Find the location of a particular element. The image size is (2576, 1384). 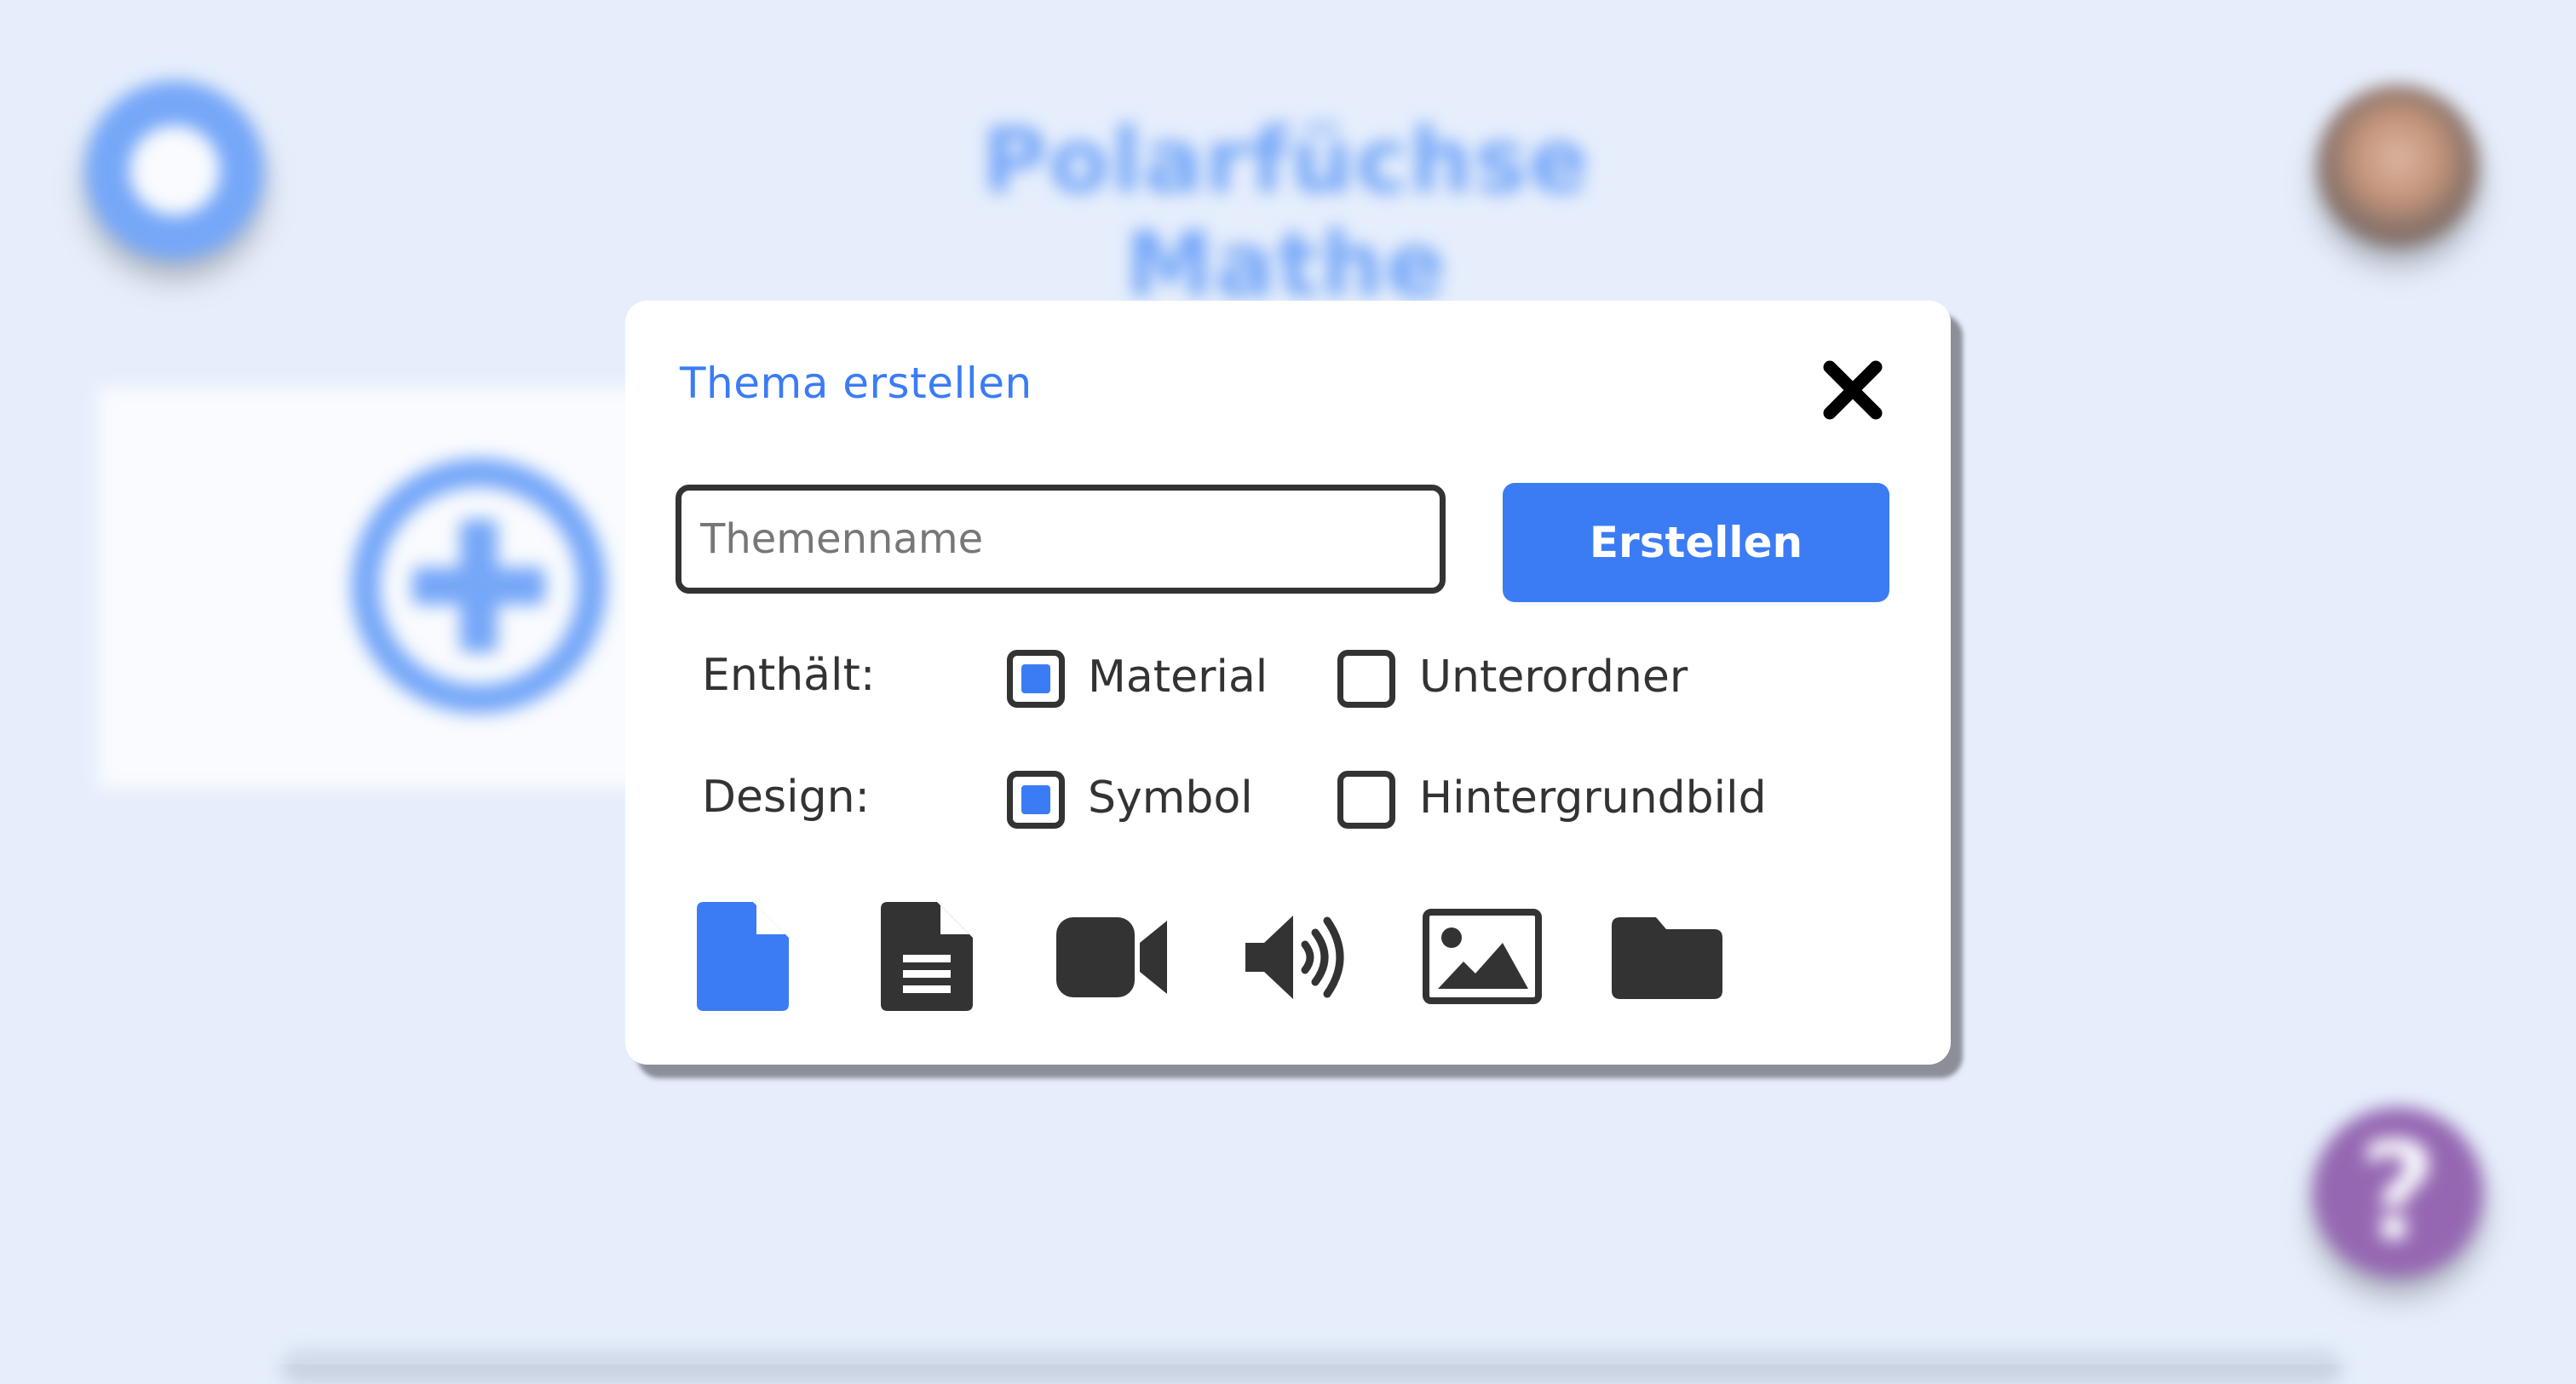

material-label: Material is located at coordinates (1178, 677).